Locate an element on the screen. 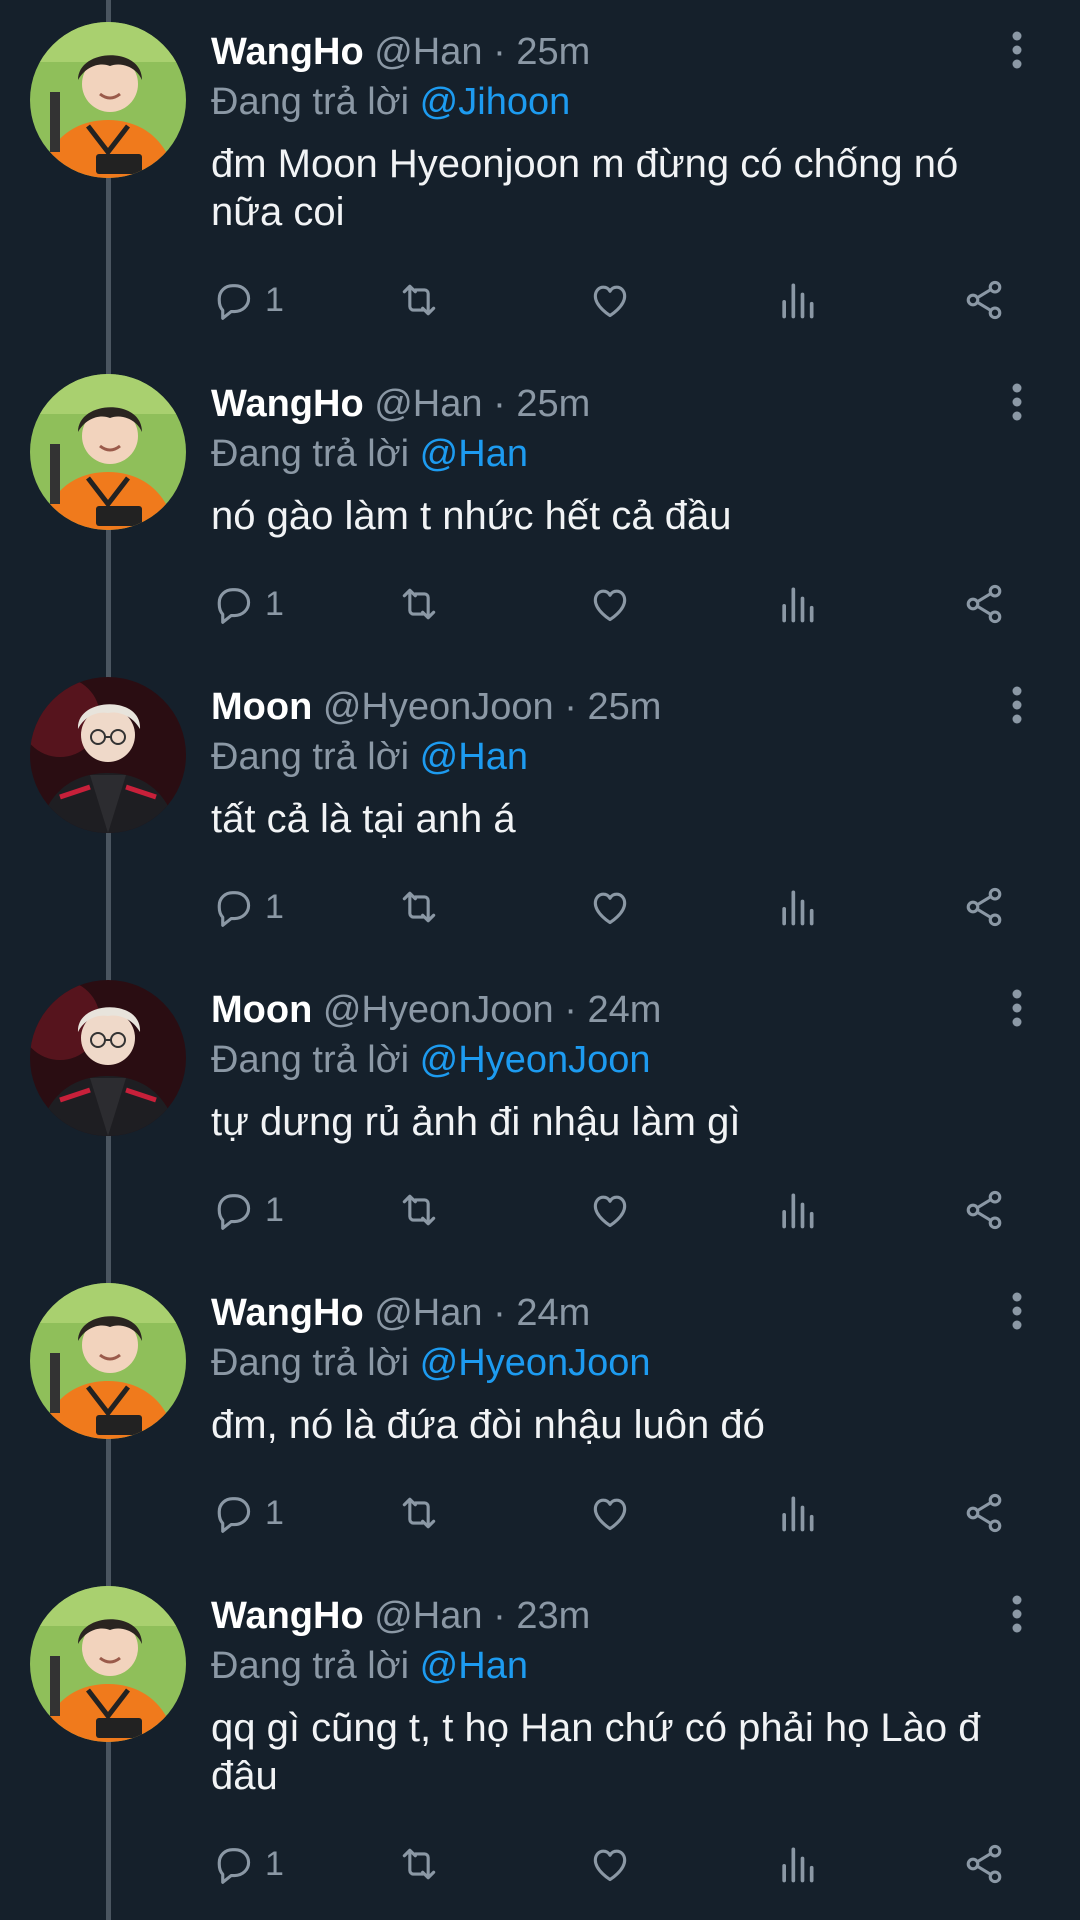  tweet-text: nó gào làm t nhức hết cả đầu is located at coordinates (471, 516).